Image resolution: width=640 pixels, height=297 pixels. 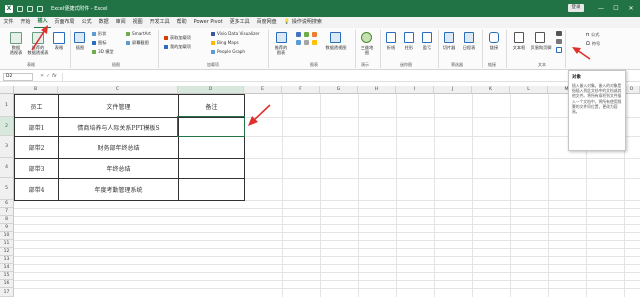 What do you see at coordinates (7, 252) in the screenshot?
I see `row-header-12: 12` at bounding box center [7, 252].